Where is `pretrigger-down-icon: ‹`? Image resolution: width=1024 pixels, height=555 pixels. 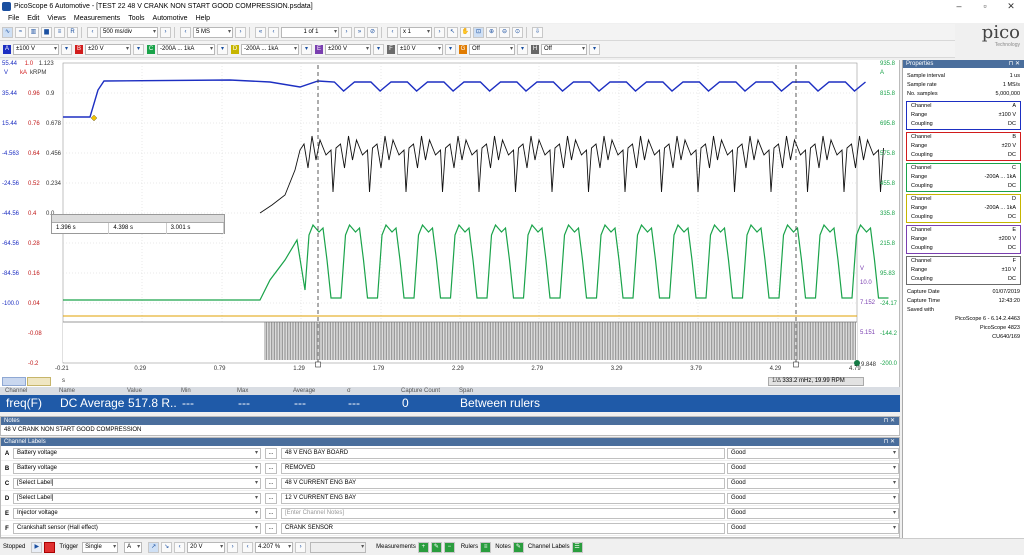 pretrigger-down-icon: ‹ is located at coordinates (248, 547).